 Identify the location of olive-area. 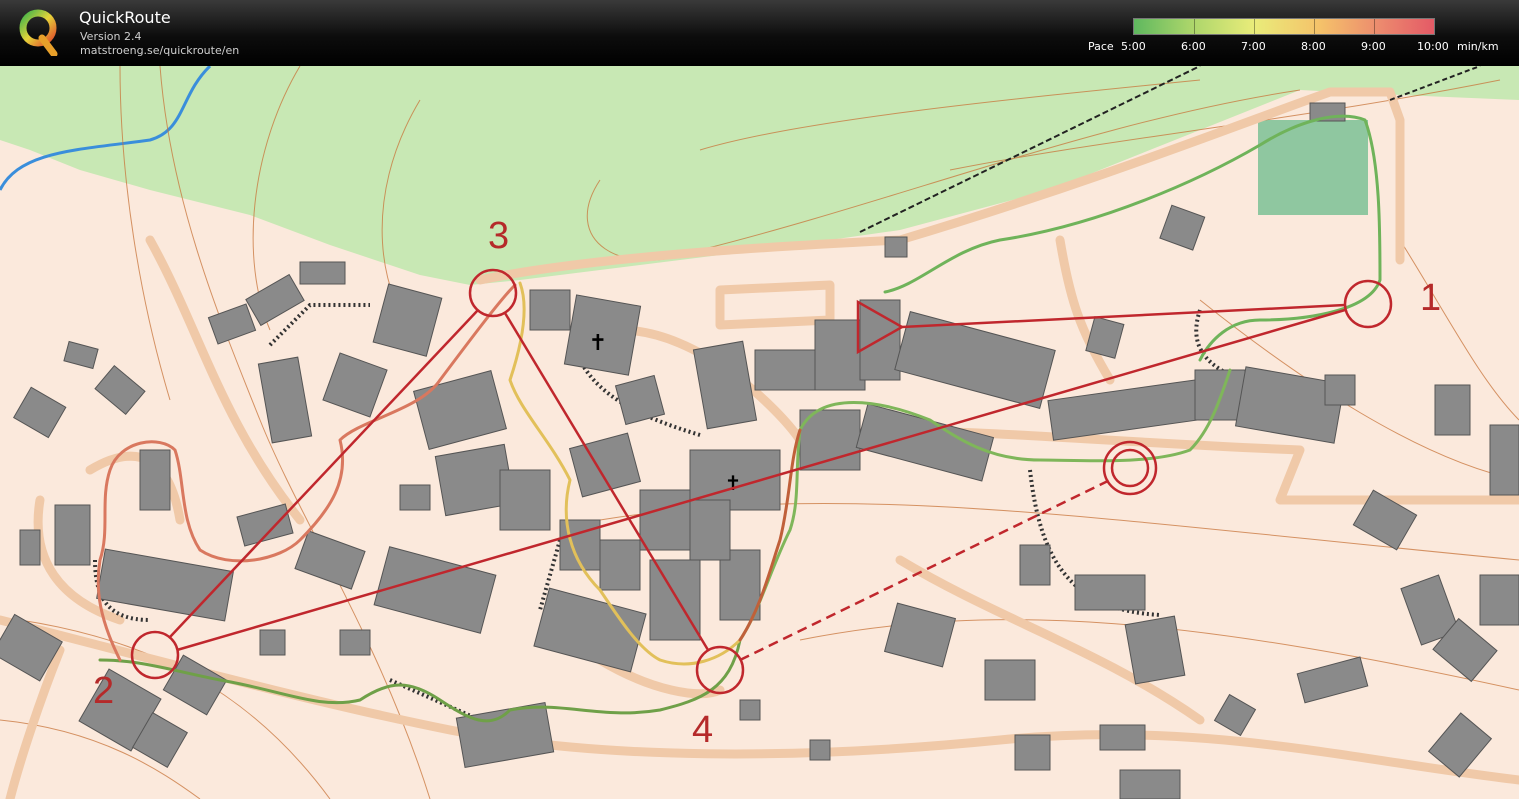
(1313, 167).